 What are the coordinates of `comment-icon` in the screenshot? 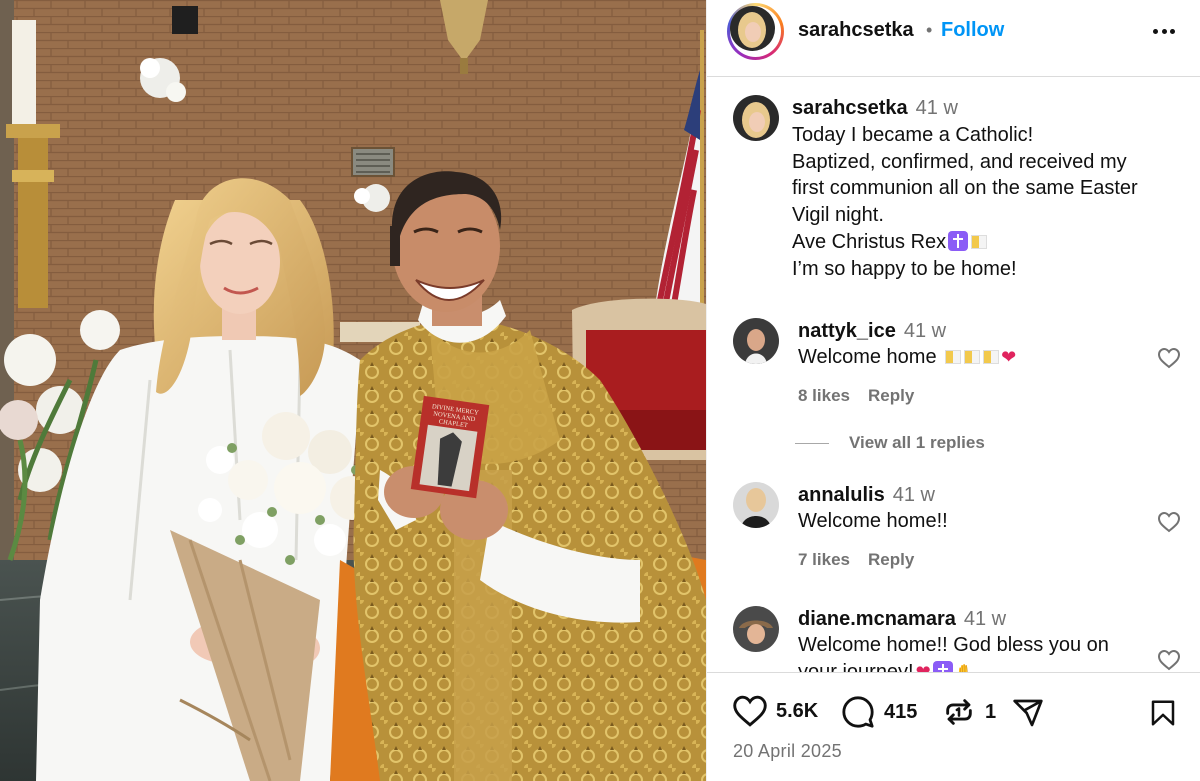 It's located at (858, 712).